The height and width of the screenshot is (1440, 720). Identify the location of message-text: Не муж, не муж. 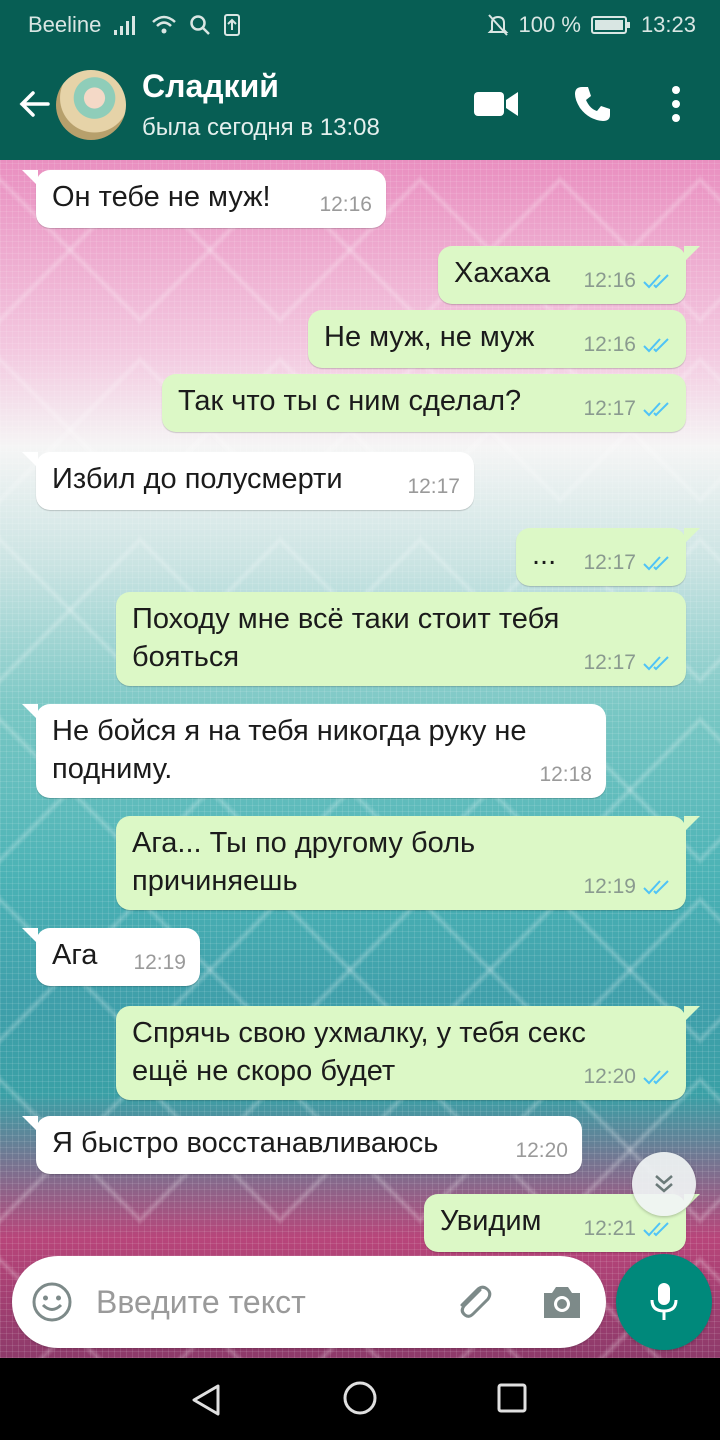
(429, 337).